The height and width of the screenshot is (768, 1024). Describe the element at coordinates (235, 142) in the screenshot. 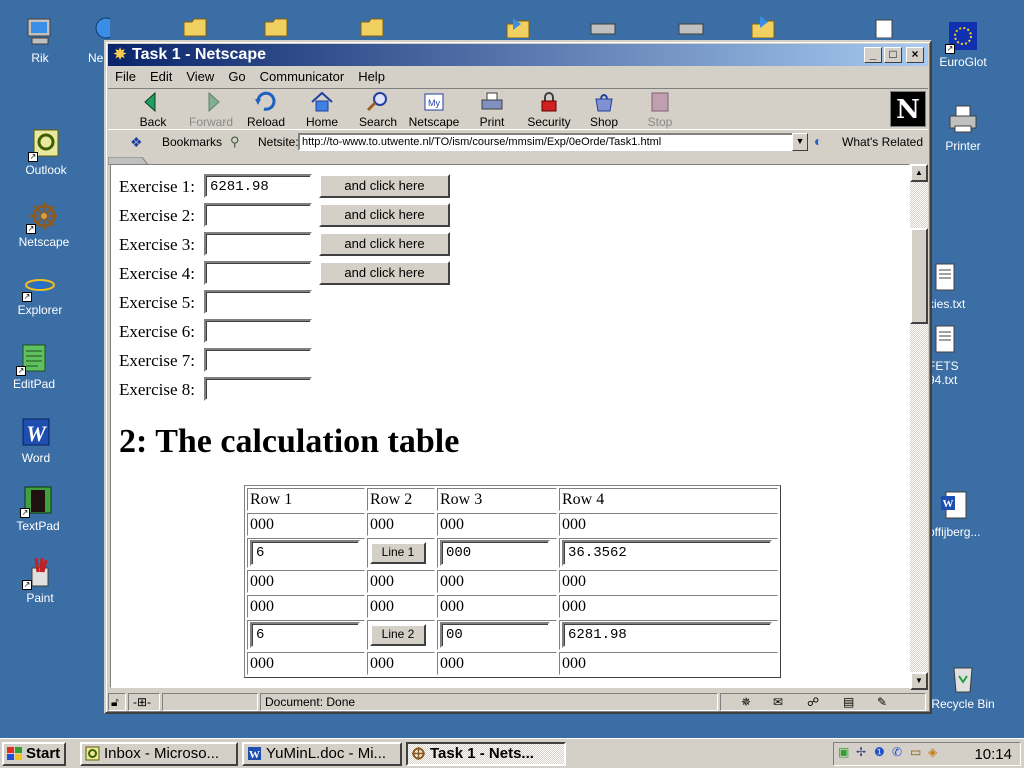

I see `page-proxy-icon: ⚲` at that location.